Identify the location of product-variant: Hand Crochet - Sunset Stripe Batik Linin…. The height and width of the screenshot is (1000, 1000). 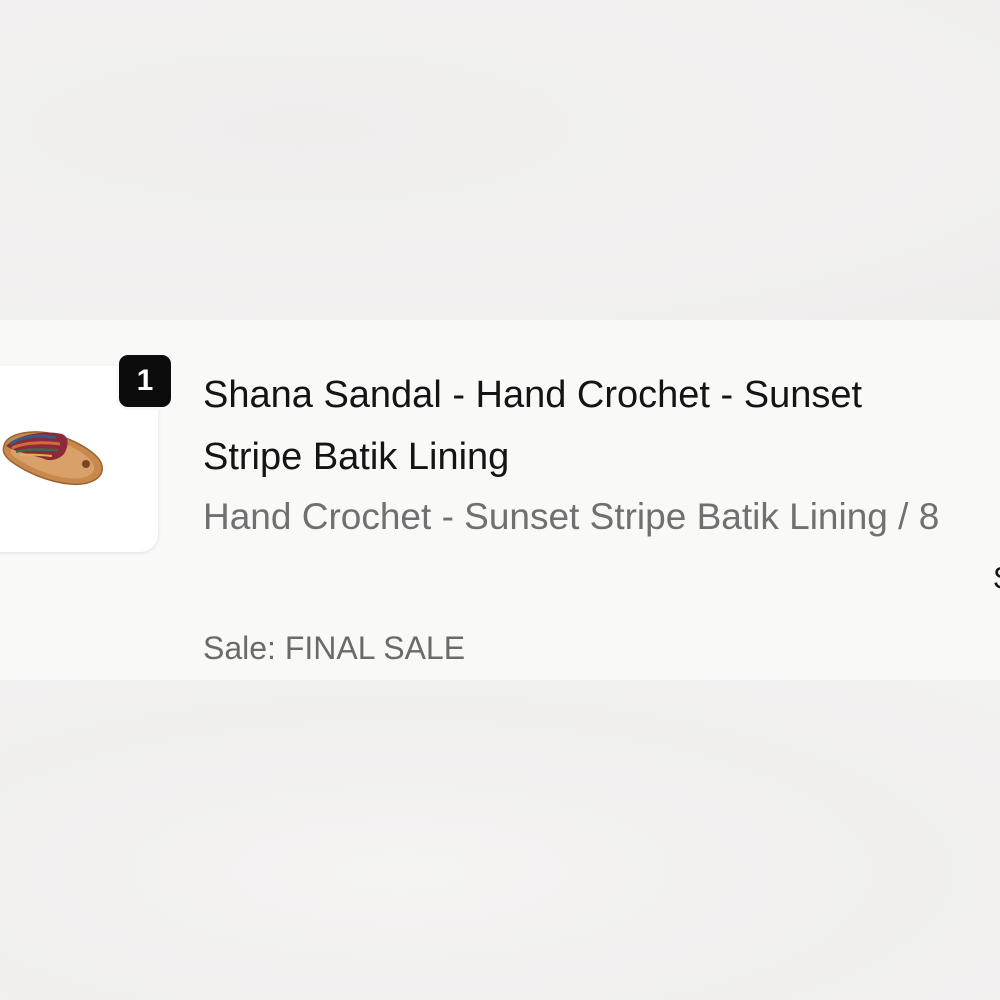
(571, 516).